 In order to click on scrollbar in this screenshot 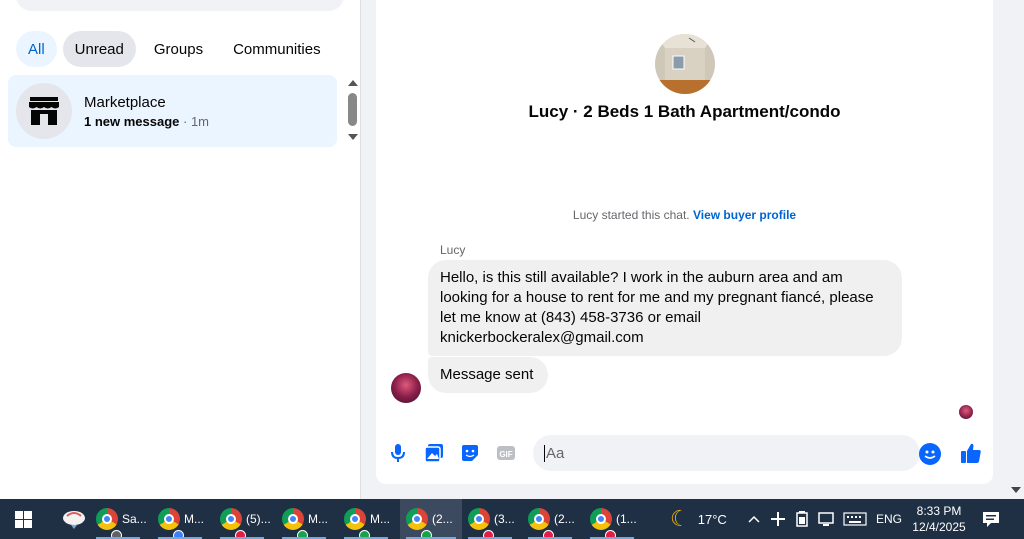, I will do `click(352, 111)`.